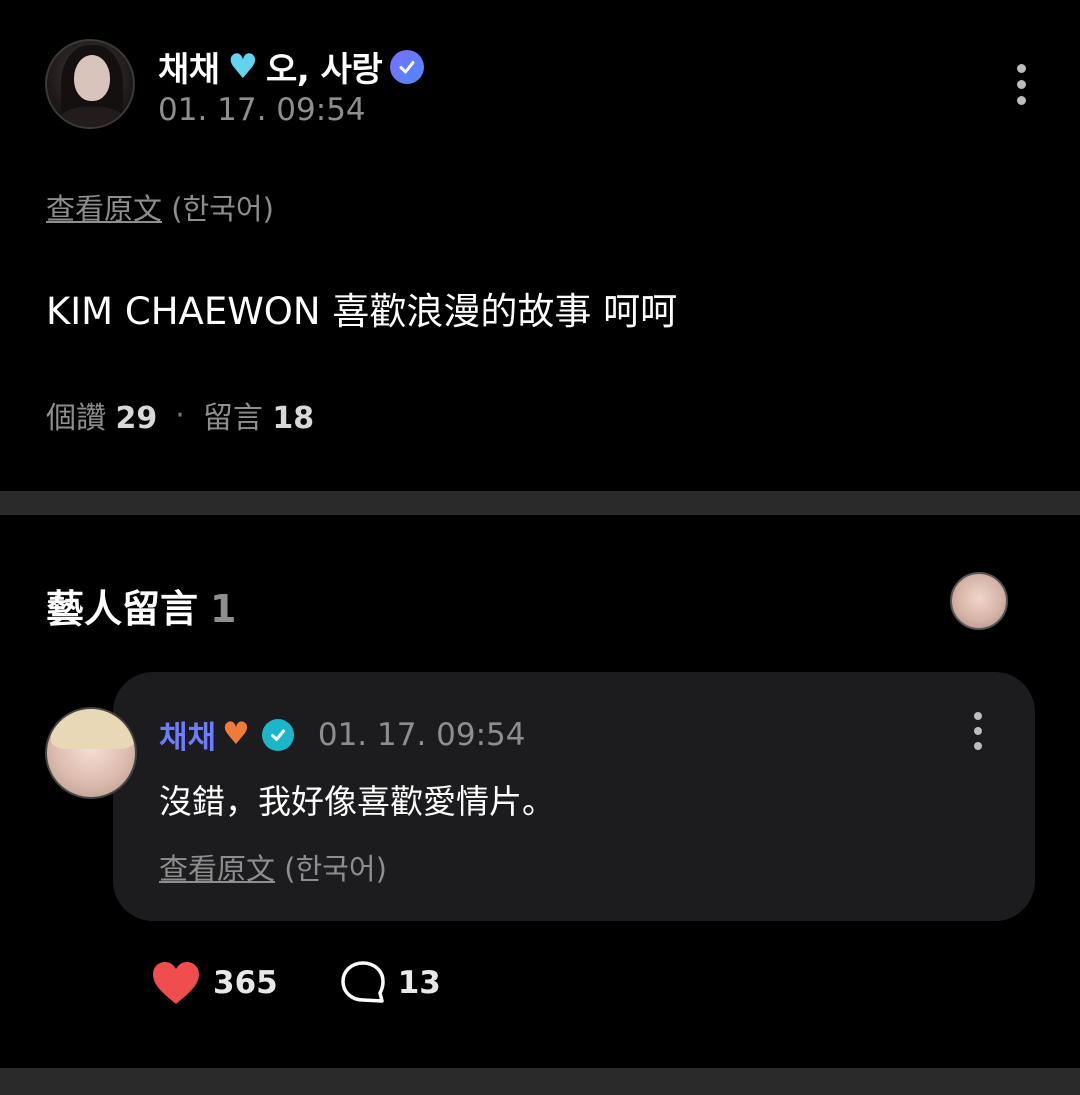  I want to click on post-stats: 個讚 29 · 留言 18, so click(180, 415).